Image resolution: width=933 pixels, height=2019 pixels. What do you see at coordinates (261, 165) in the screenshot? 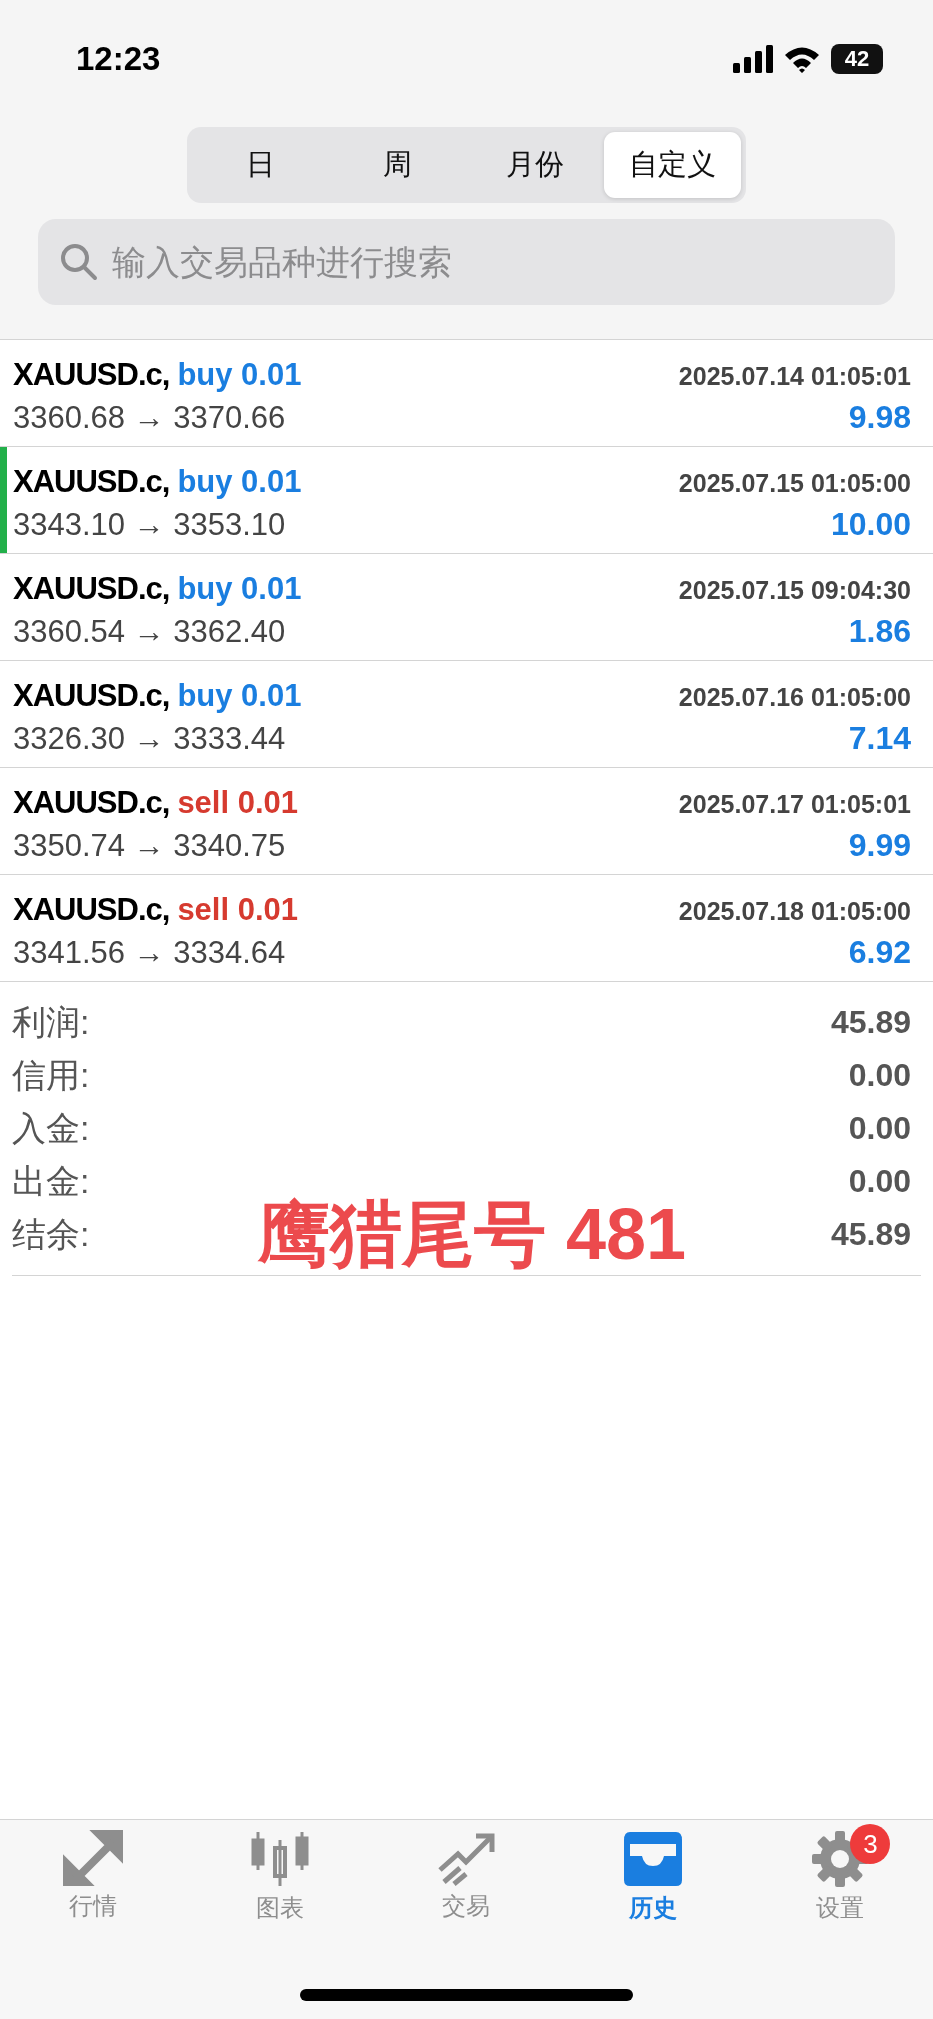
I see `period-tab: 日` at bounding box center [261, 165].